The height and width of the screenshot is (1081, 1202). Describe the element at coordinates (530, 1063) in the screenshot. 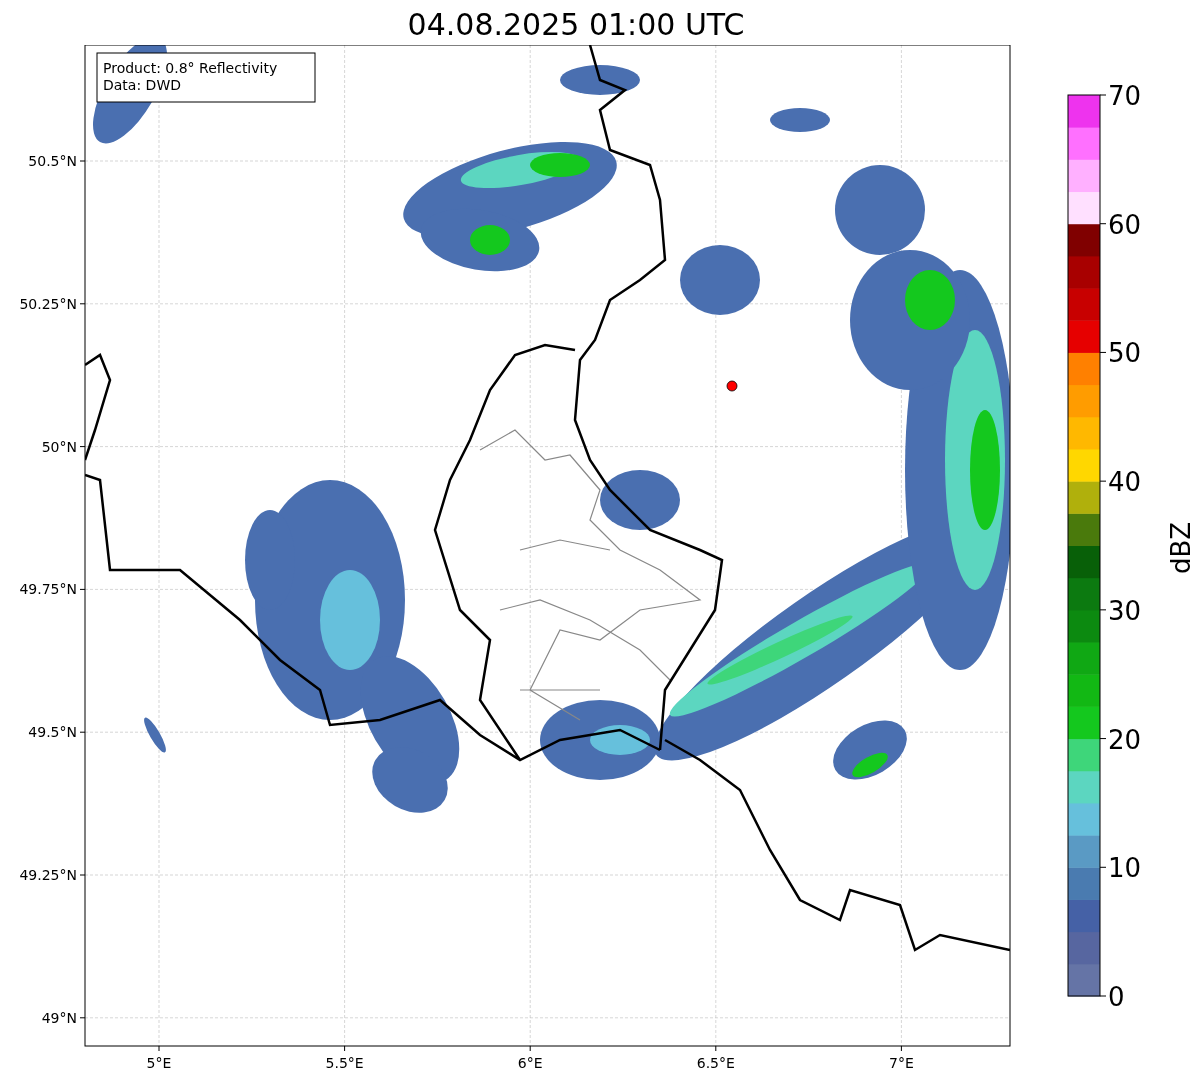

I see `longitude-label: 6°E` at that location.